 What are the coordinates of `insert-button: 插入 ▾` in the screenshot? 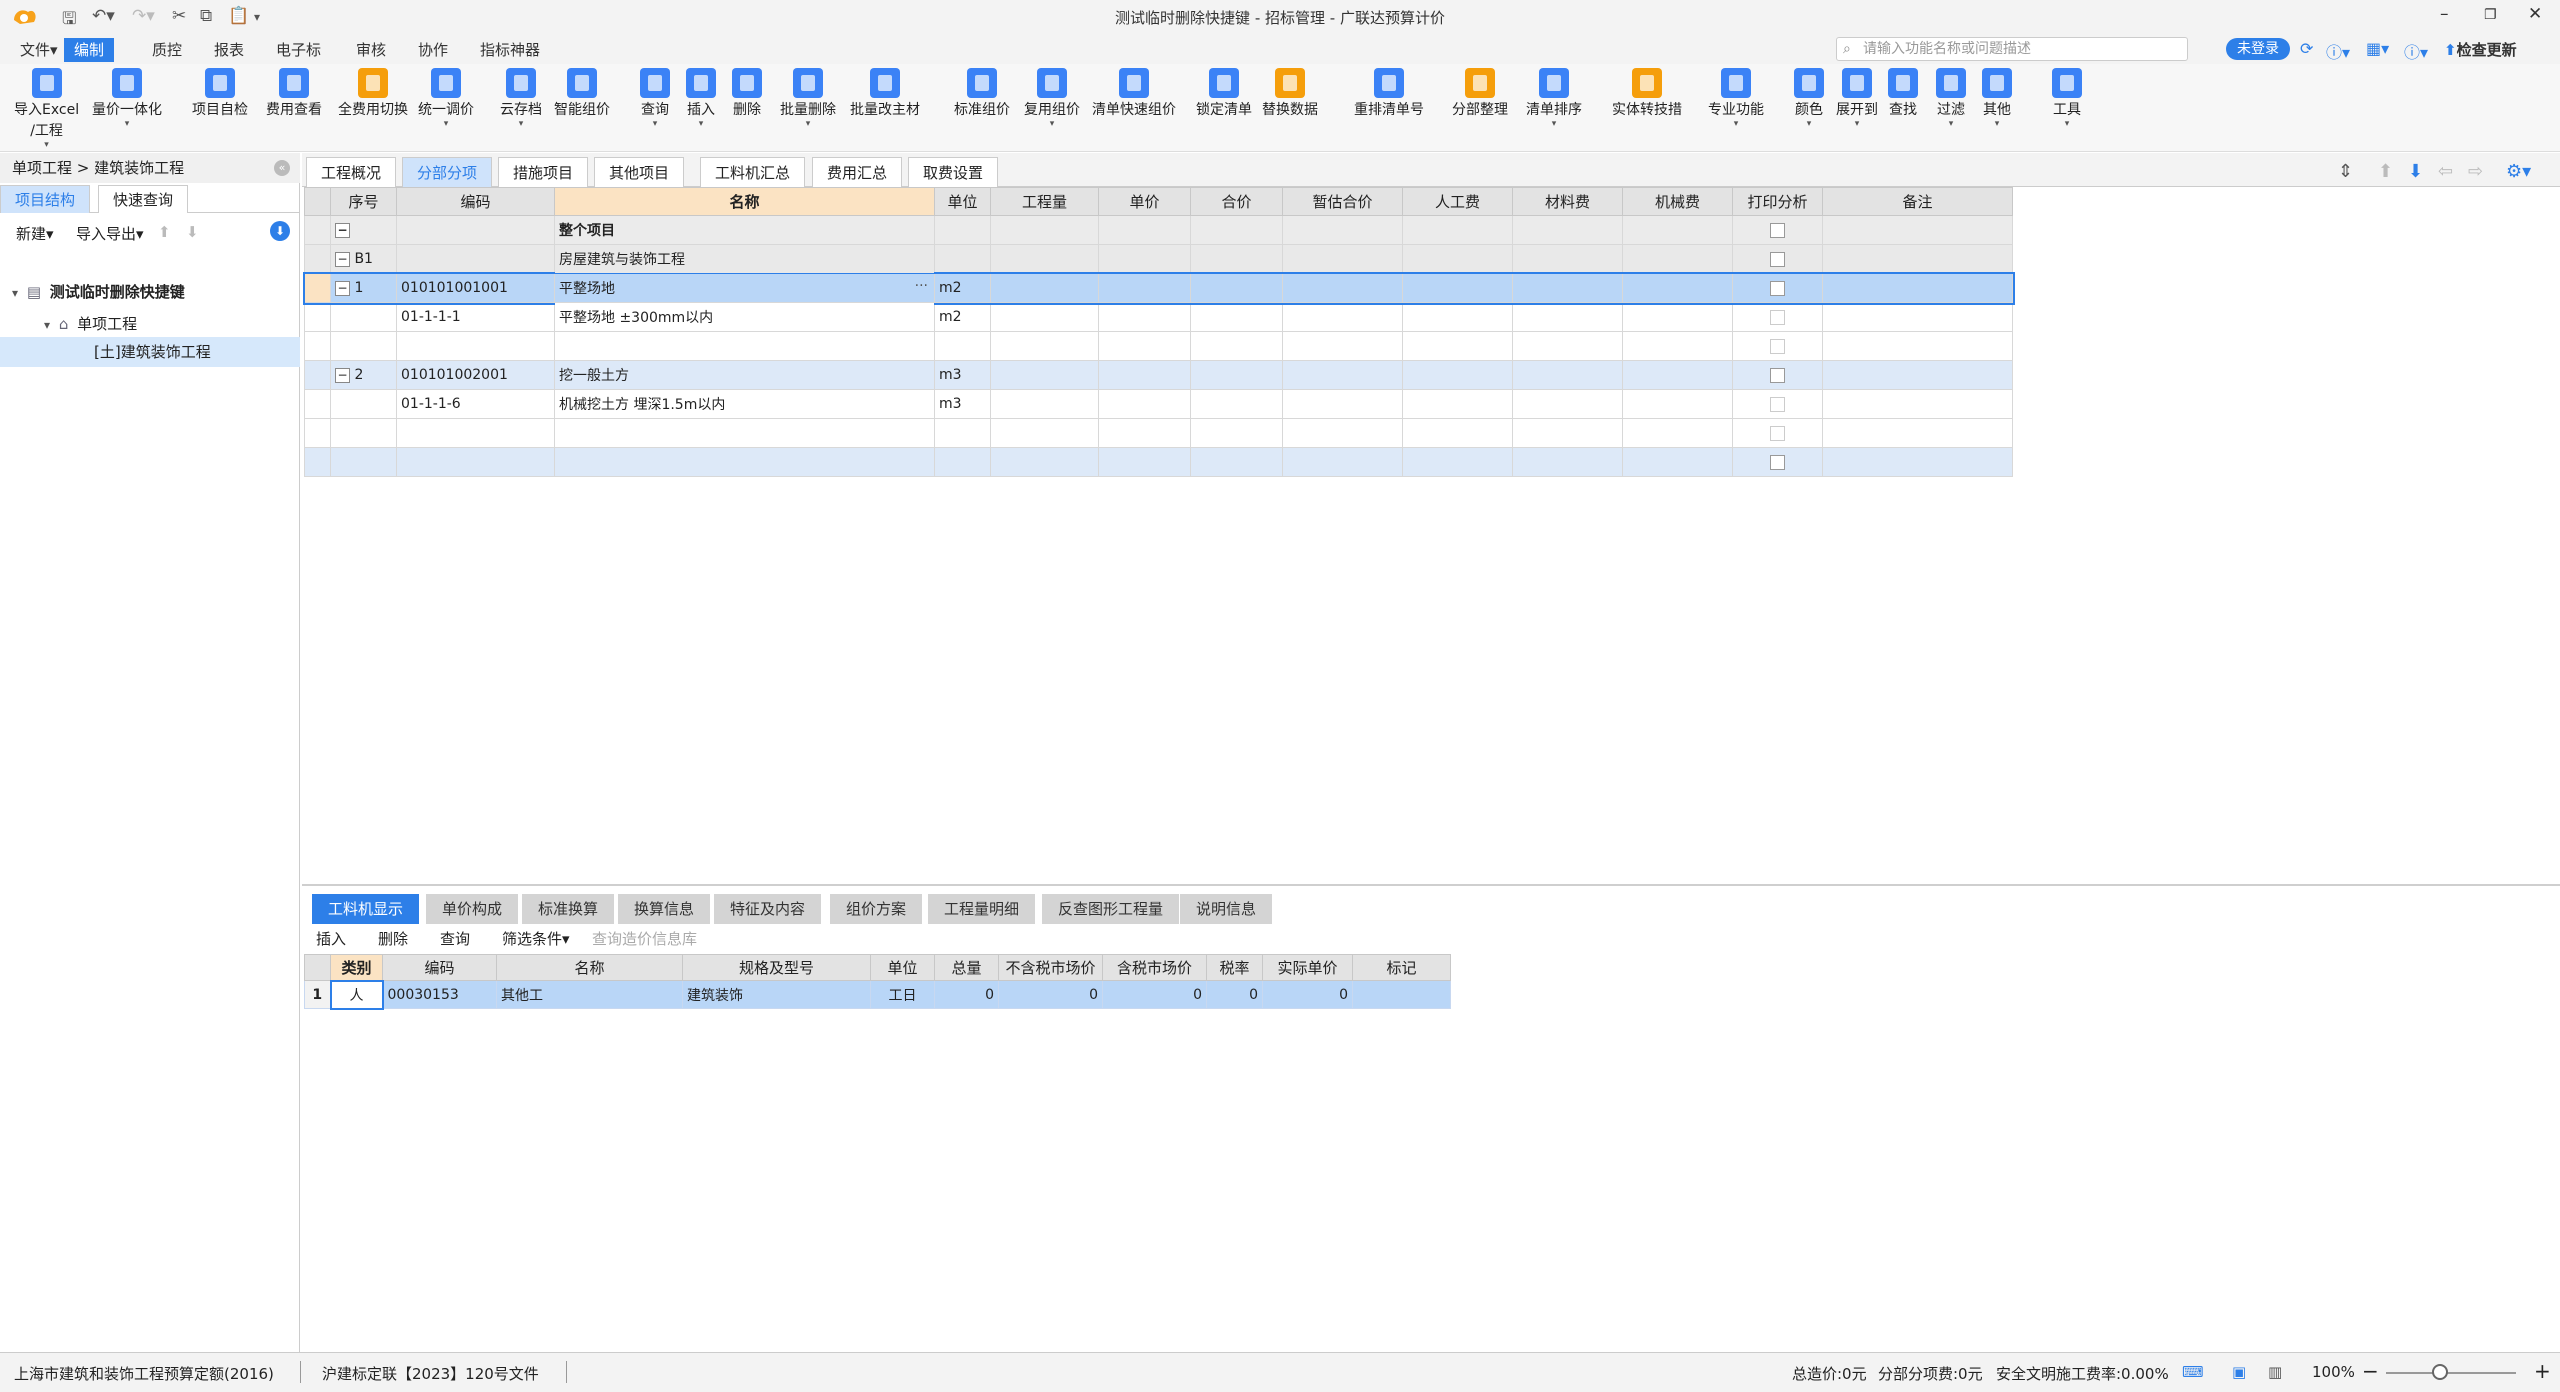 It's located at (701, 98).